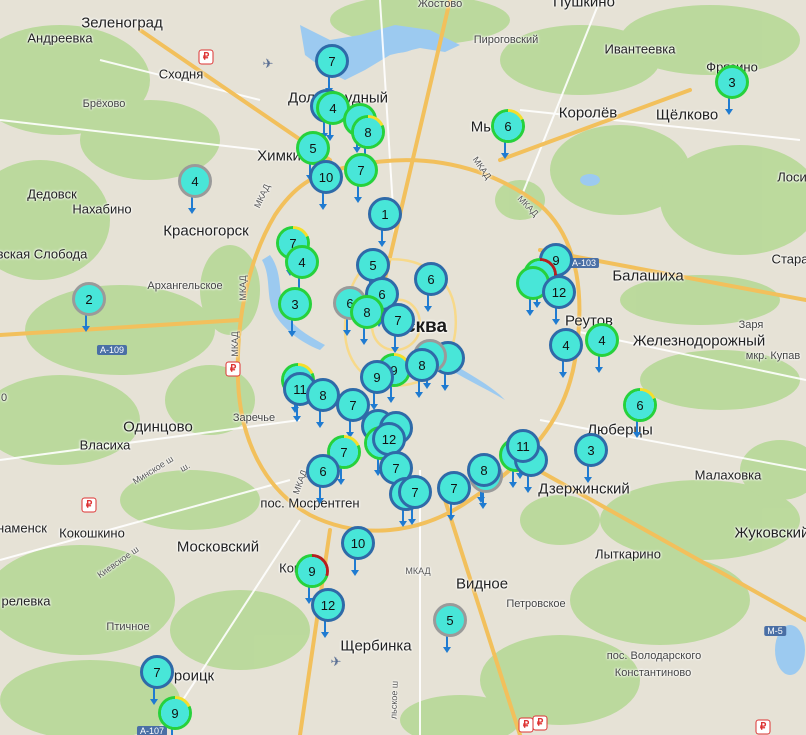 This screenshot has height=735, width=806. I want to click on place-label-zarya: Заря, so click(751, 325).